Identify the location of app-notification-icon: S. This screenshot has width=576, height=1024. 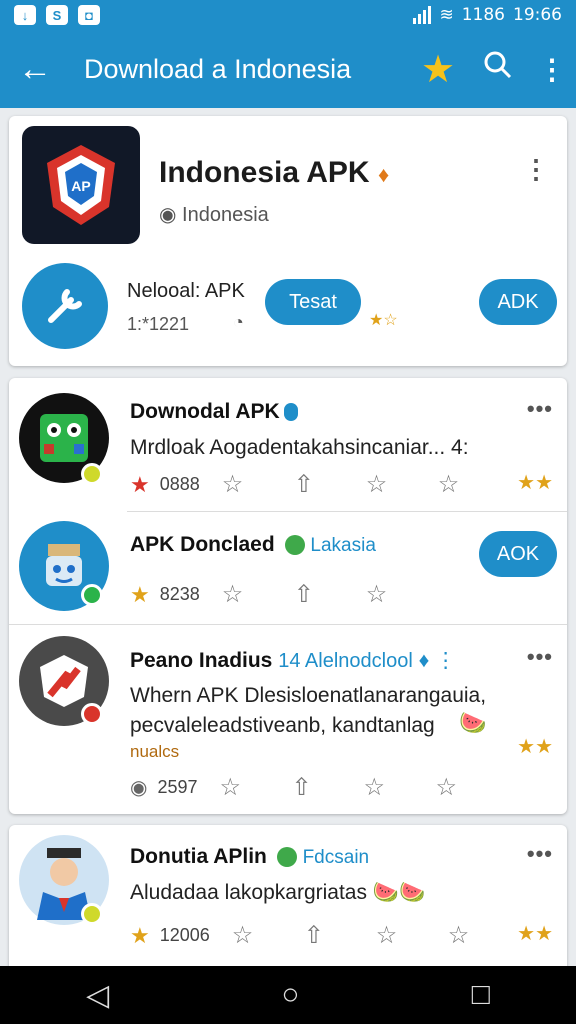
(57, 15).